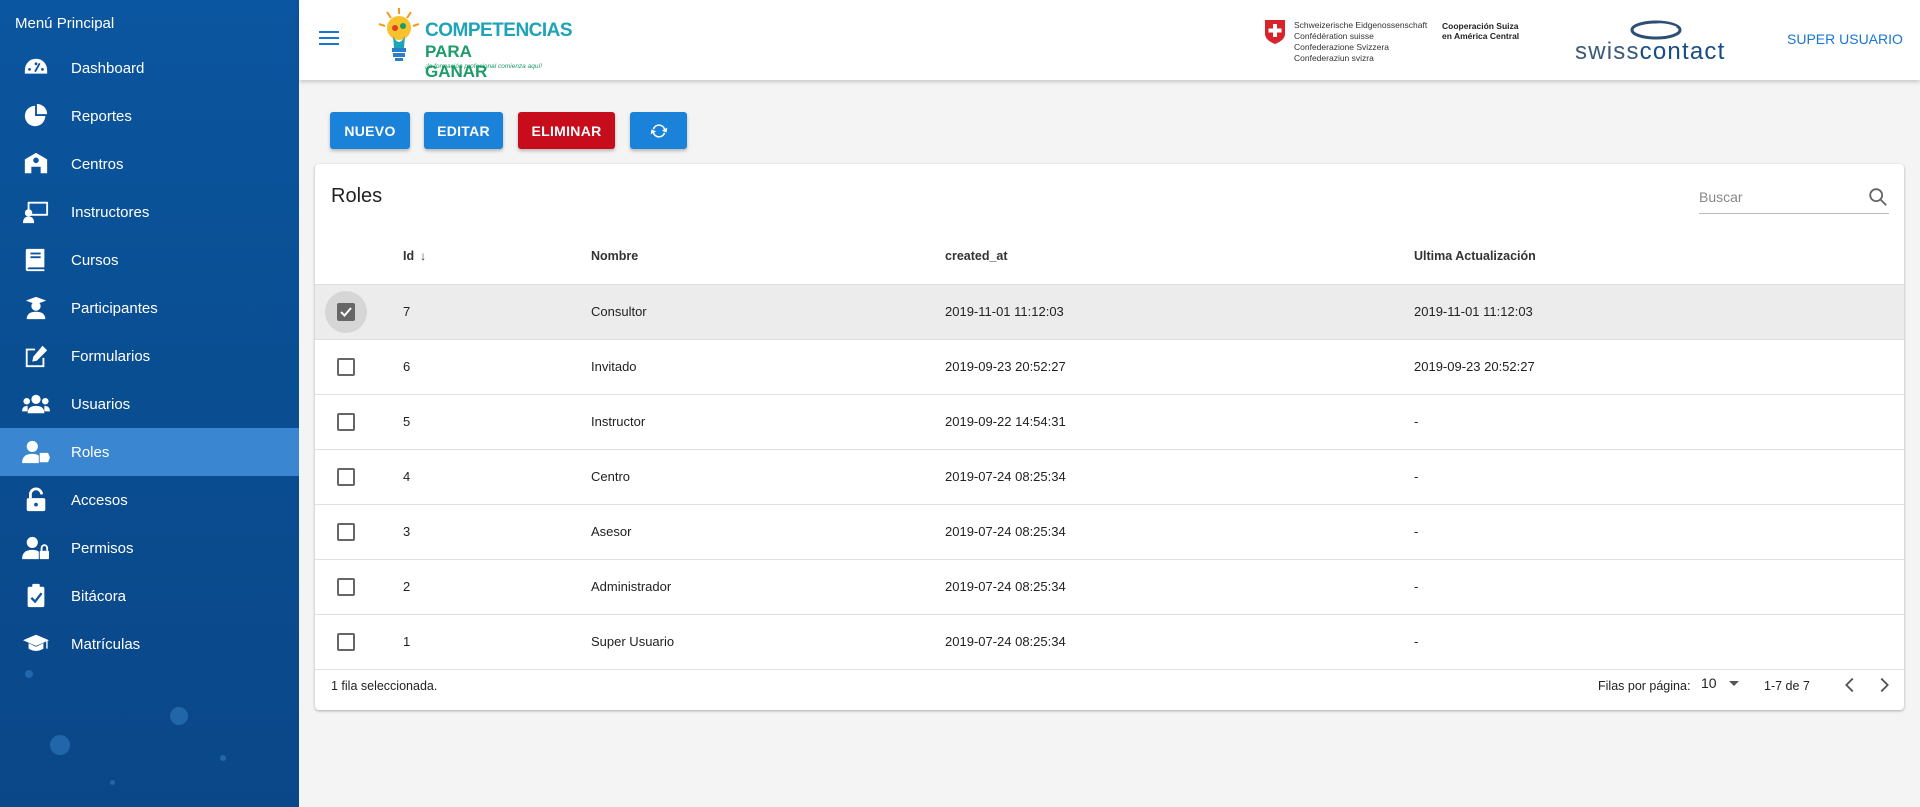 Image resolution: width=1920 pixels, height=807 pixels. Describe the element at coordinates (1481, 31) in the screenshot. I see `cooperation-text: Cooperación Suiza en América Central` at that location.